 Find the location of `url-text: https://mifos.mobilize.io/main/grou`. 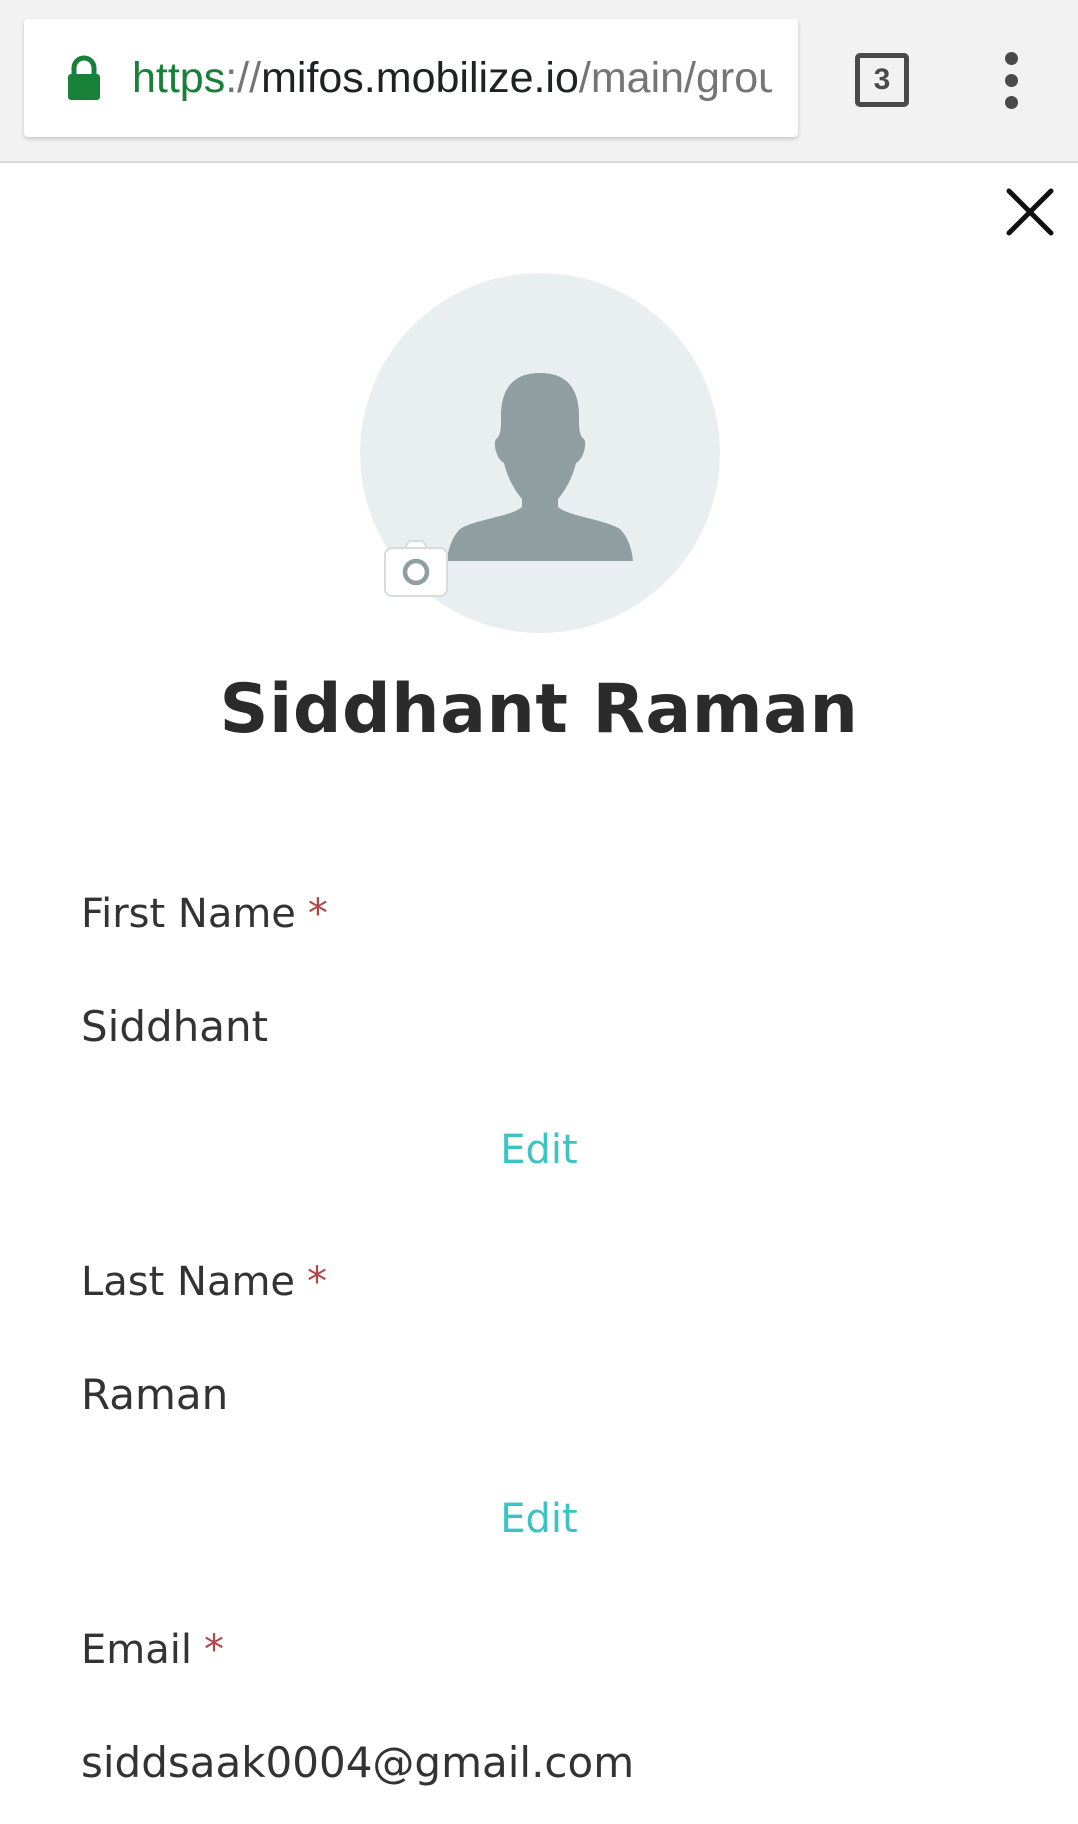

url-text: https://mifos.mobilize.io/main/grou is located at coordinates (452, 78).